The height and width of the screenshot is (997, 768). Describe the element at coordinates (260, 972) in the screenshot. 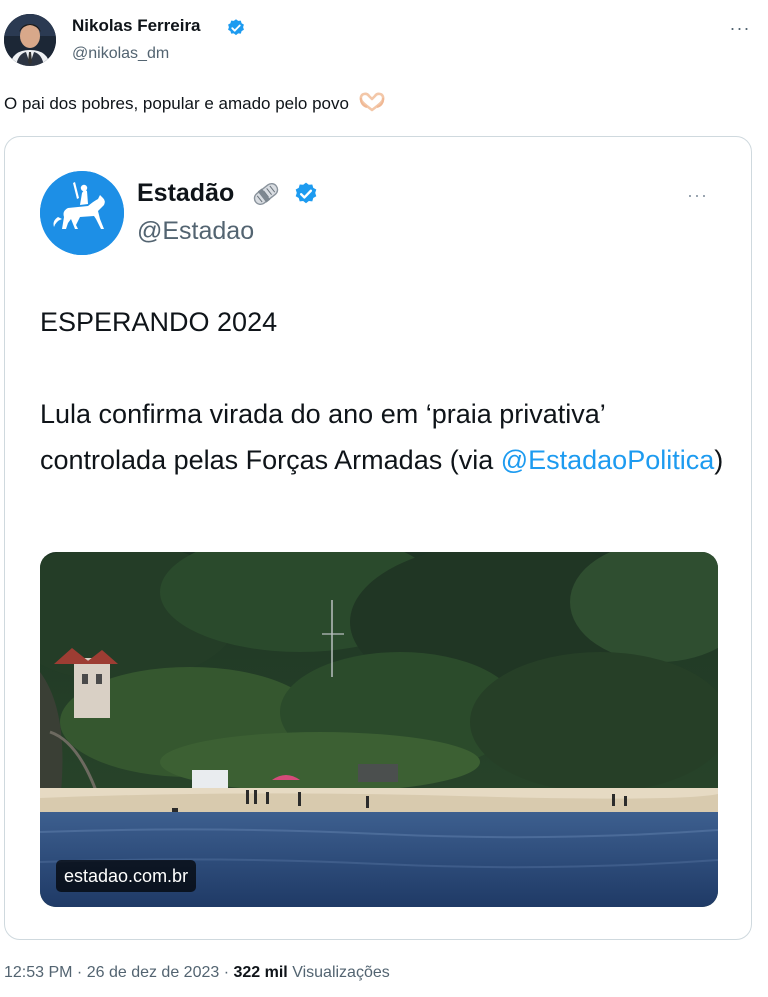

I see `views-count: 322 mil` at that location.